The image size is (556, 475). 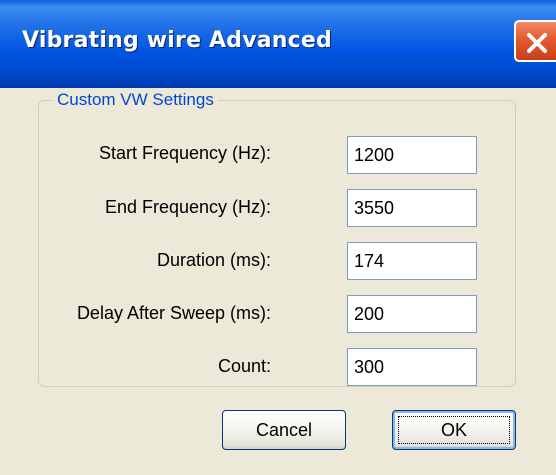 I want to click on ok-button: OK, so click(x=454, y=430).